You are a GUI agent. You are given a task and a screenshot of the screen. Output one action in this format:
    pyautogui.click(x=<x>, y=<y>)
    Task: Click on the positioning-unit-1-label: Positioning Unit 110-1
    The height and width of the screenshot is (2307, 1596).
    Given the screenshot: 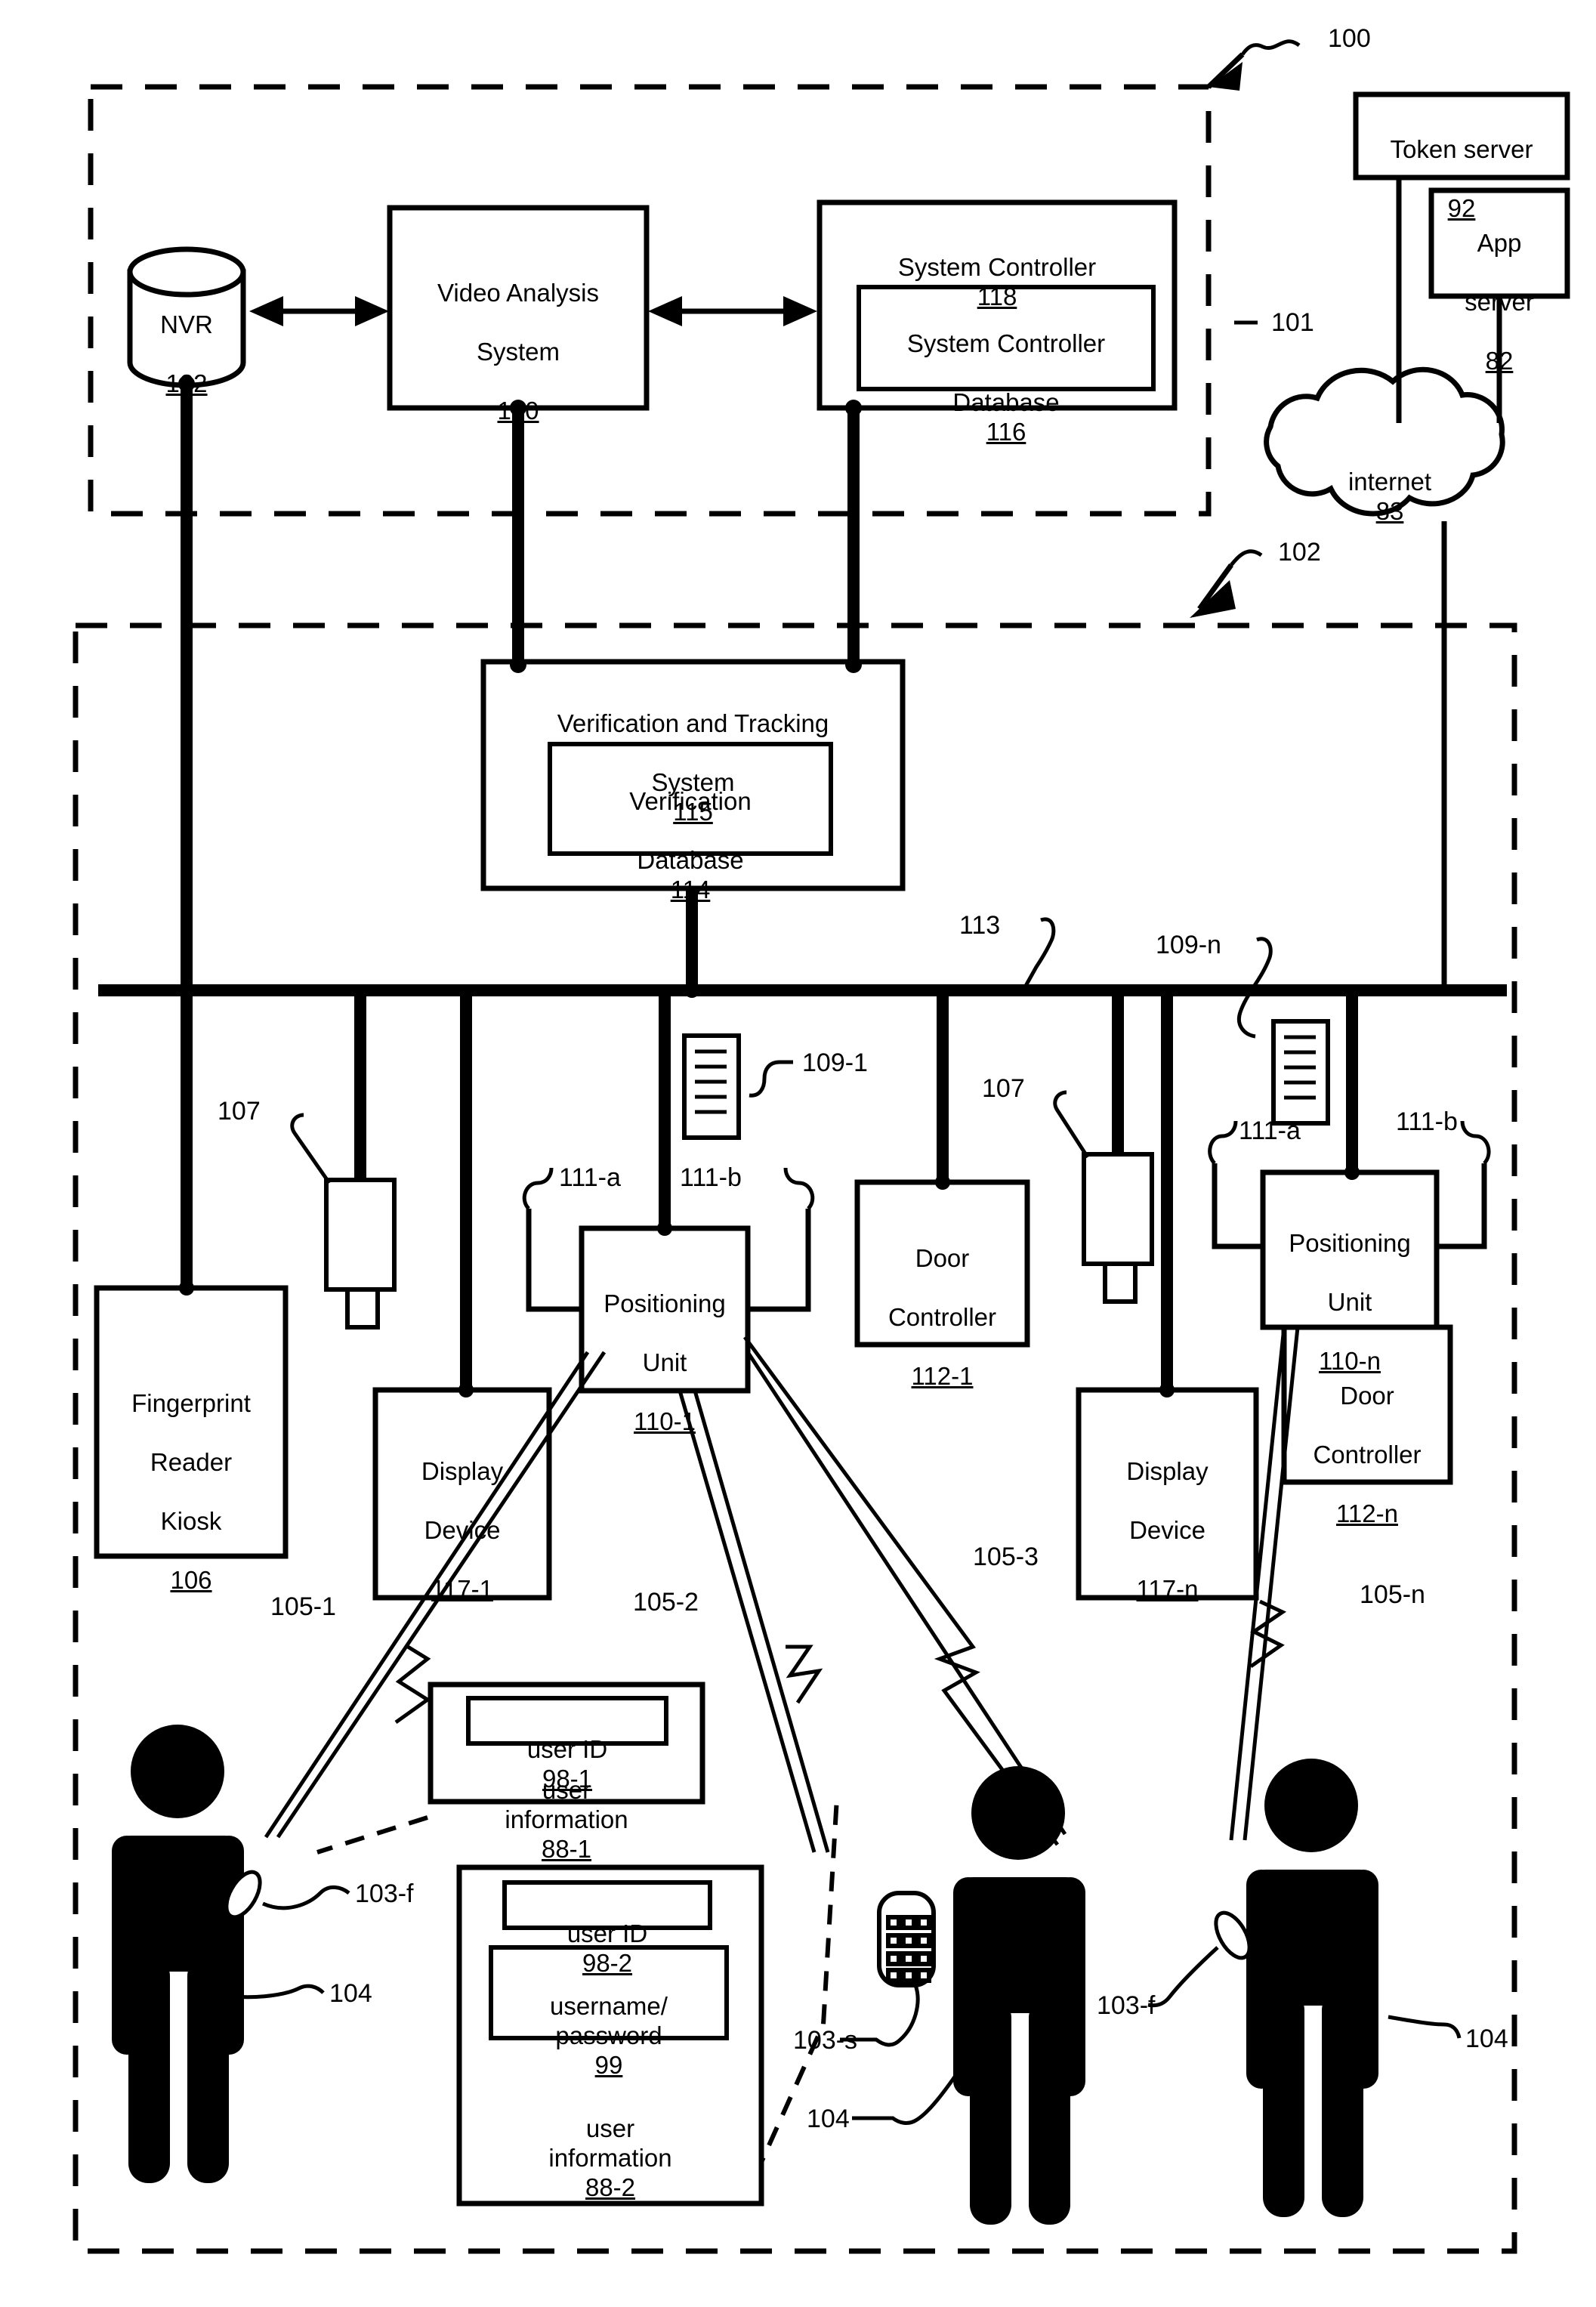 What is the action you would take?
    pyautogui.click(x=665, y=1348)
    